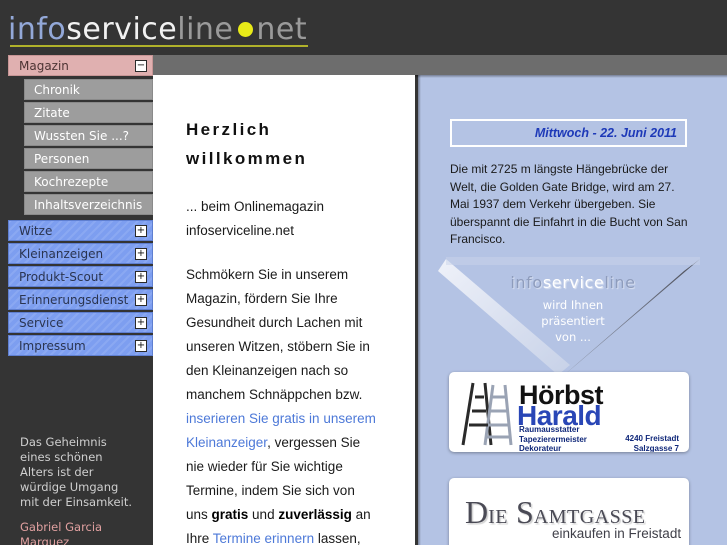  I want to click on current-date: Mittwoch - 22. Juni 2011, so click(605, 133).